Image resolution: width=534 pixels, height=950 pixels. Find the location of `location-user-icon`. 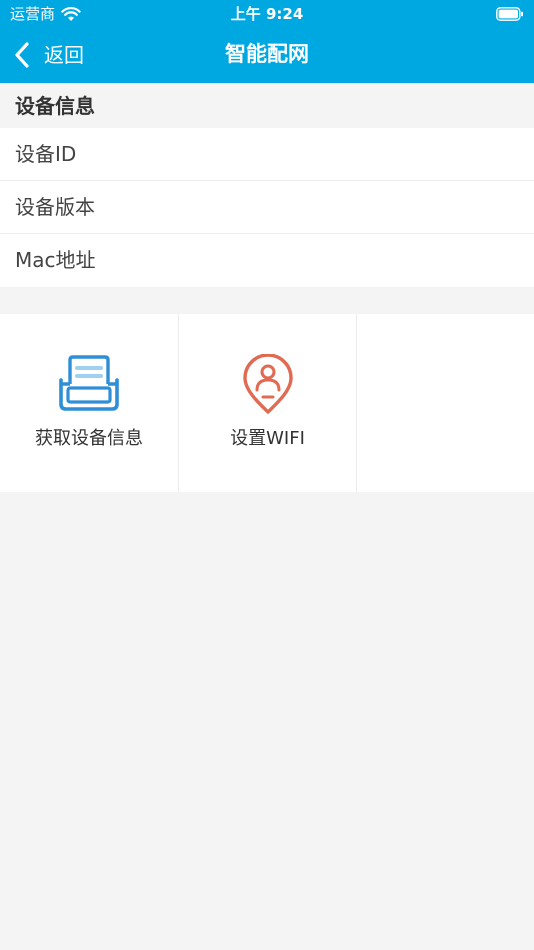

location-user-icon is located at coordinates (267, 384).